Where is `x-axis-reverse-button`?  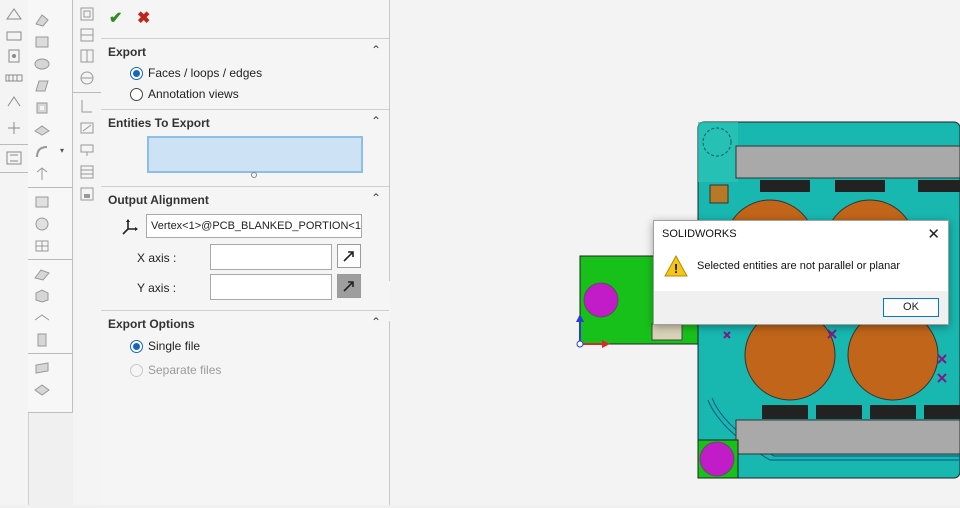
x-axis-reverse-button is located at coordinates (349, 256).